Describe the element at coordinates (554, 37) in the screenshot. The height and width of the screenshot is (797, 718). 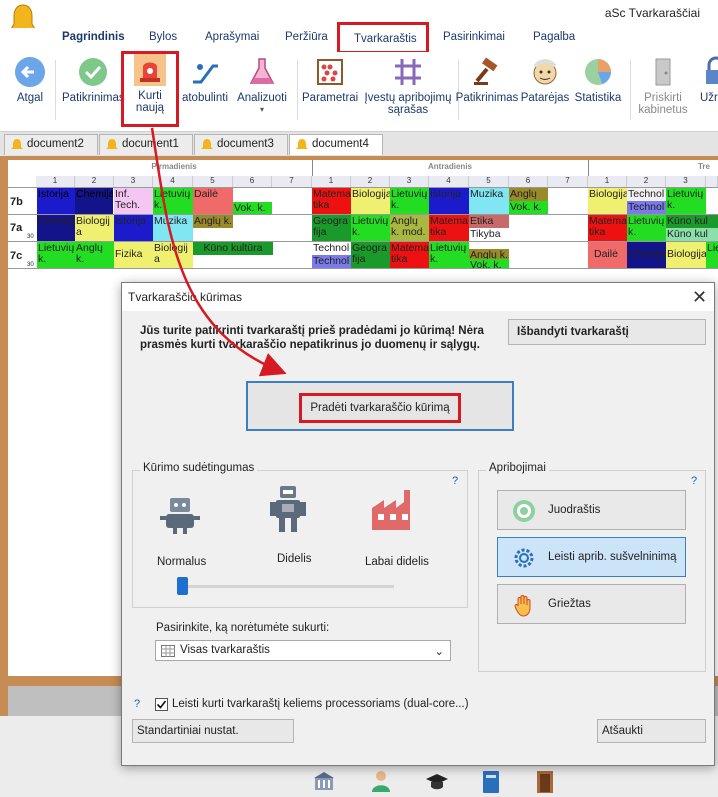
I see `menu-pagalba: Pagalba` at that location.